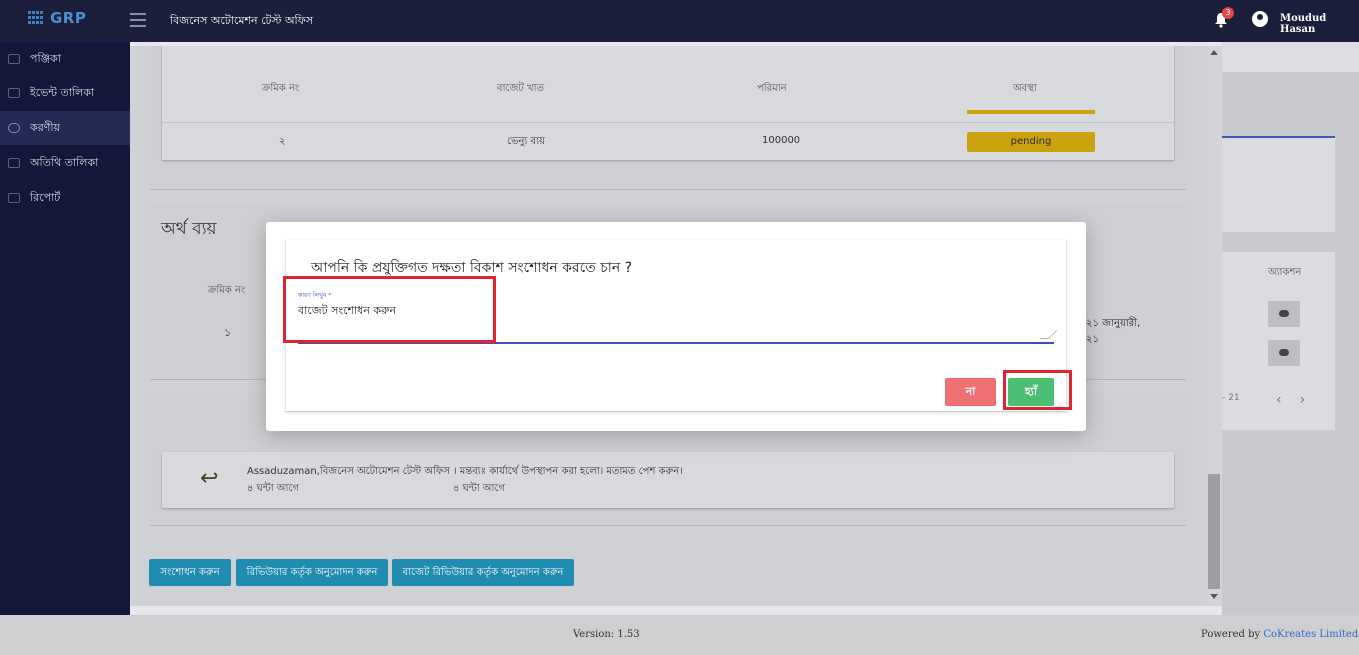 This screenshot has width=1359, height=655. What do you see at coordinates (65, 198) in the screenshot?
I see `sidebar-item-report: রিপোর্ট` at bounding box center [65, 198].